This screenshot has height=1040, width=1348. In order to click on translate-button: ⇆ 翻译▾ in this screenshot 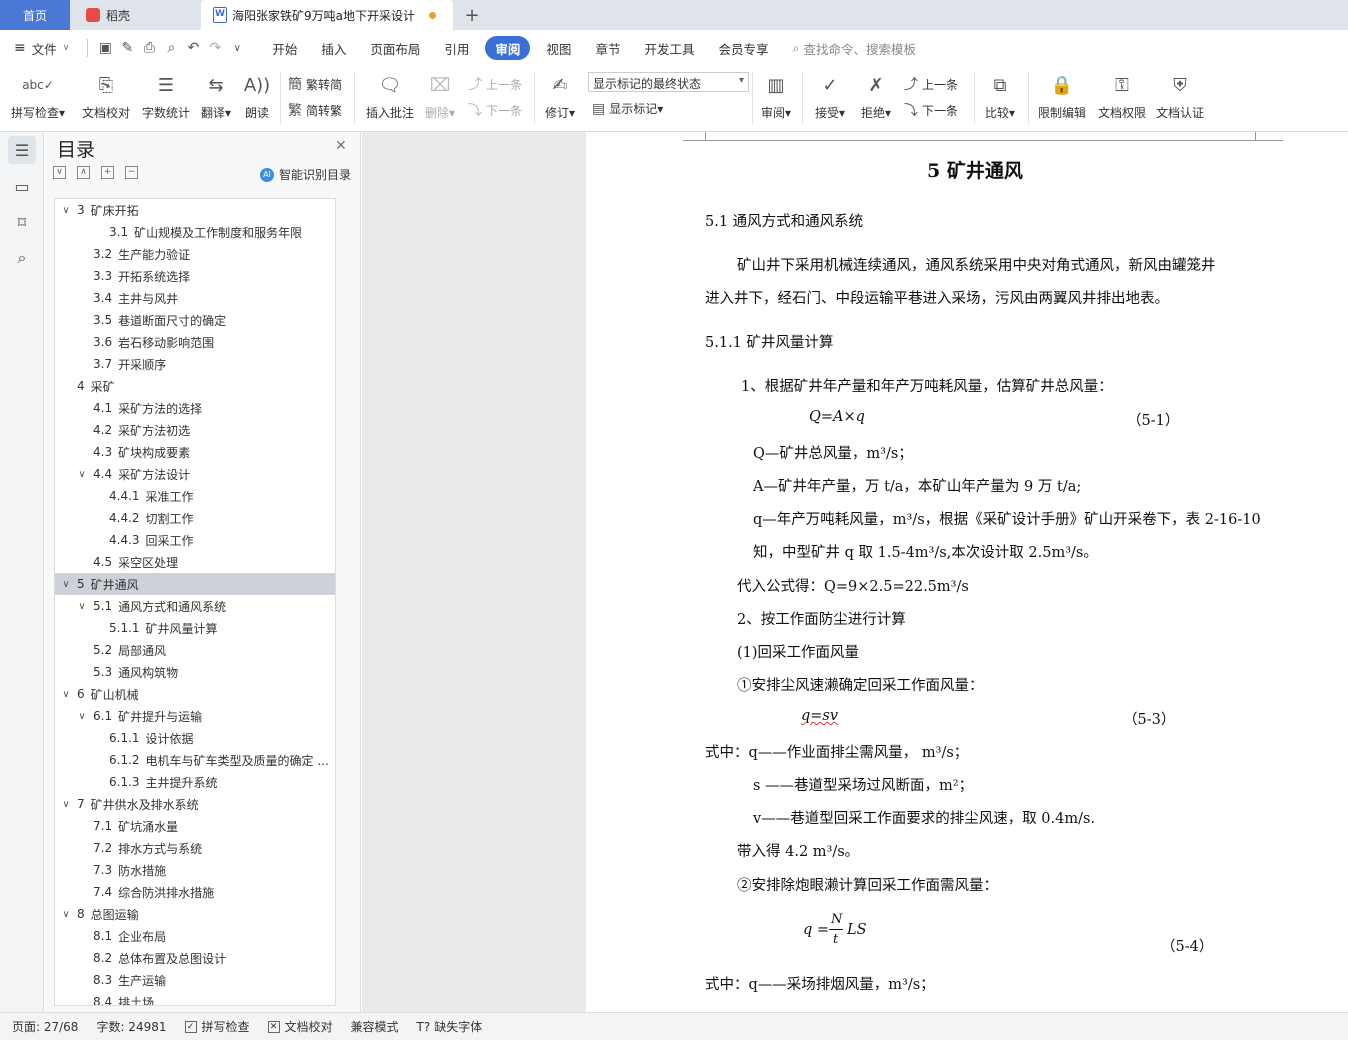, I will do `click(216, 93)`.